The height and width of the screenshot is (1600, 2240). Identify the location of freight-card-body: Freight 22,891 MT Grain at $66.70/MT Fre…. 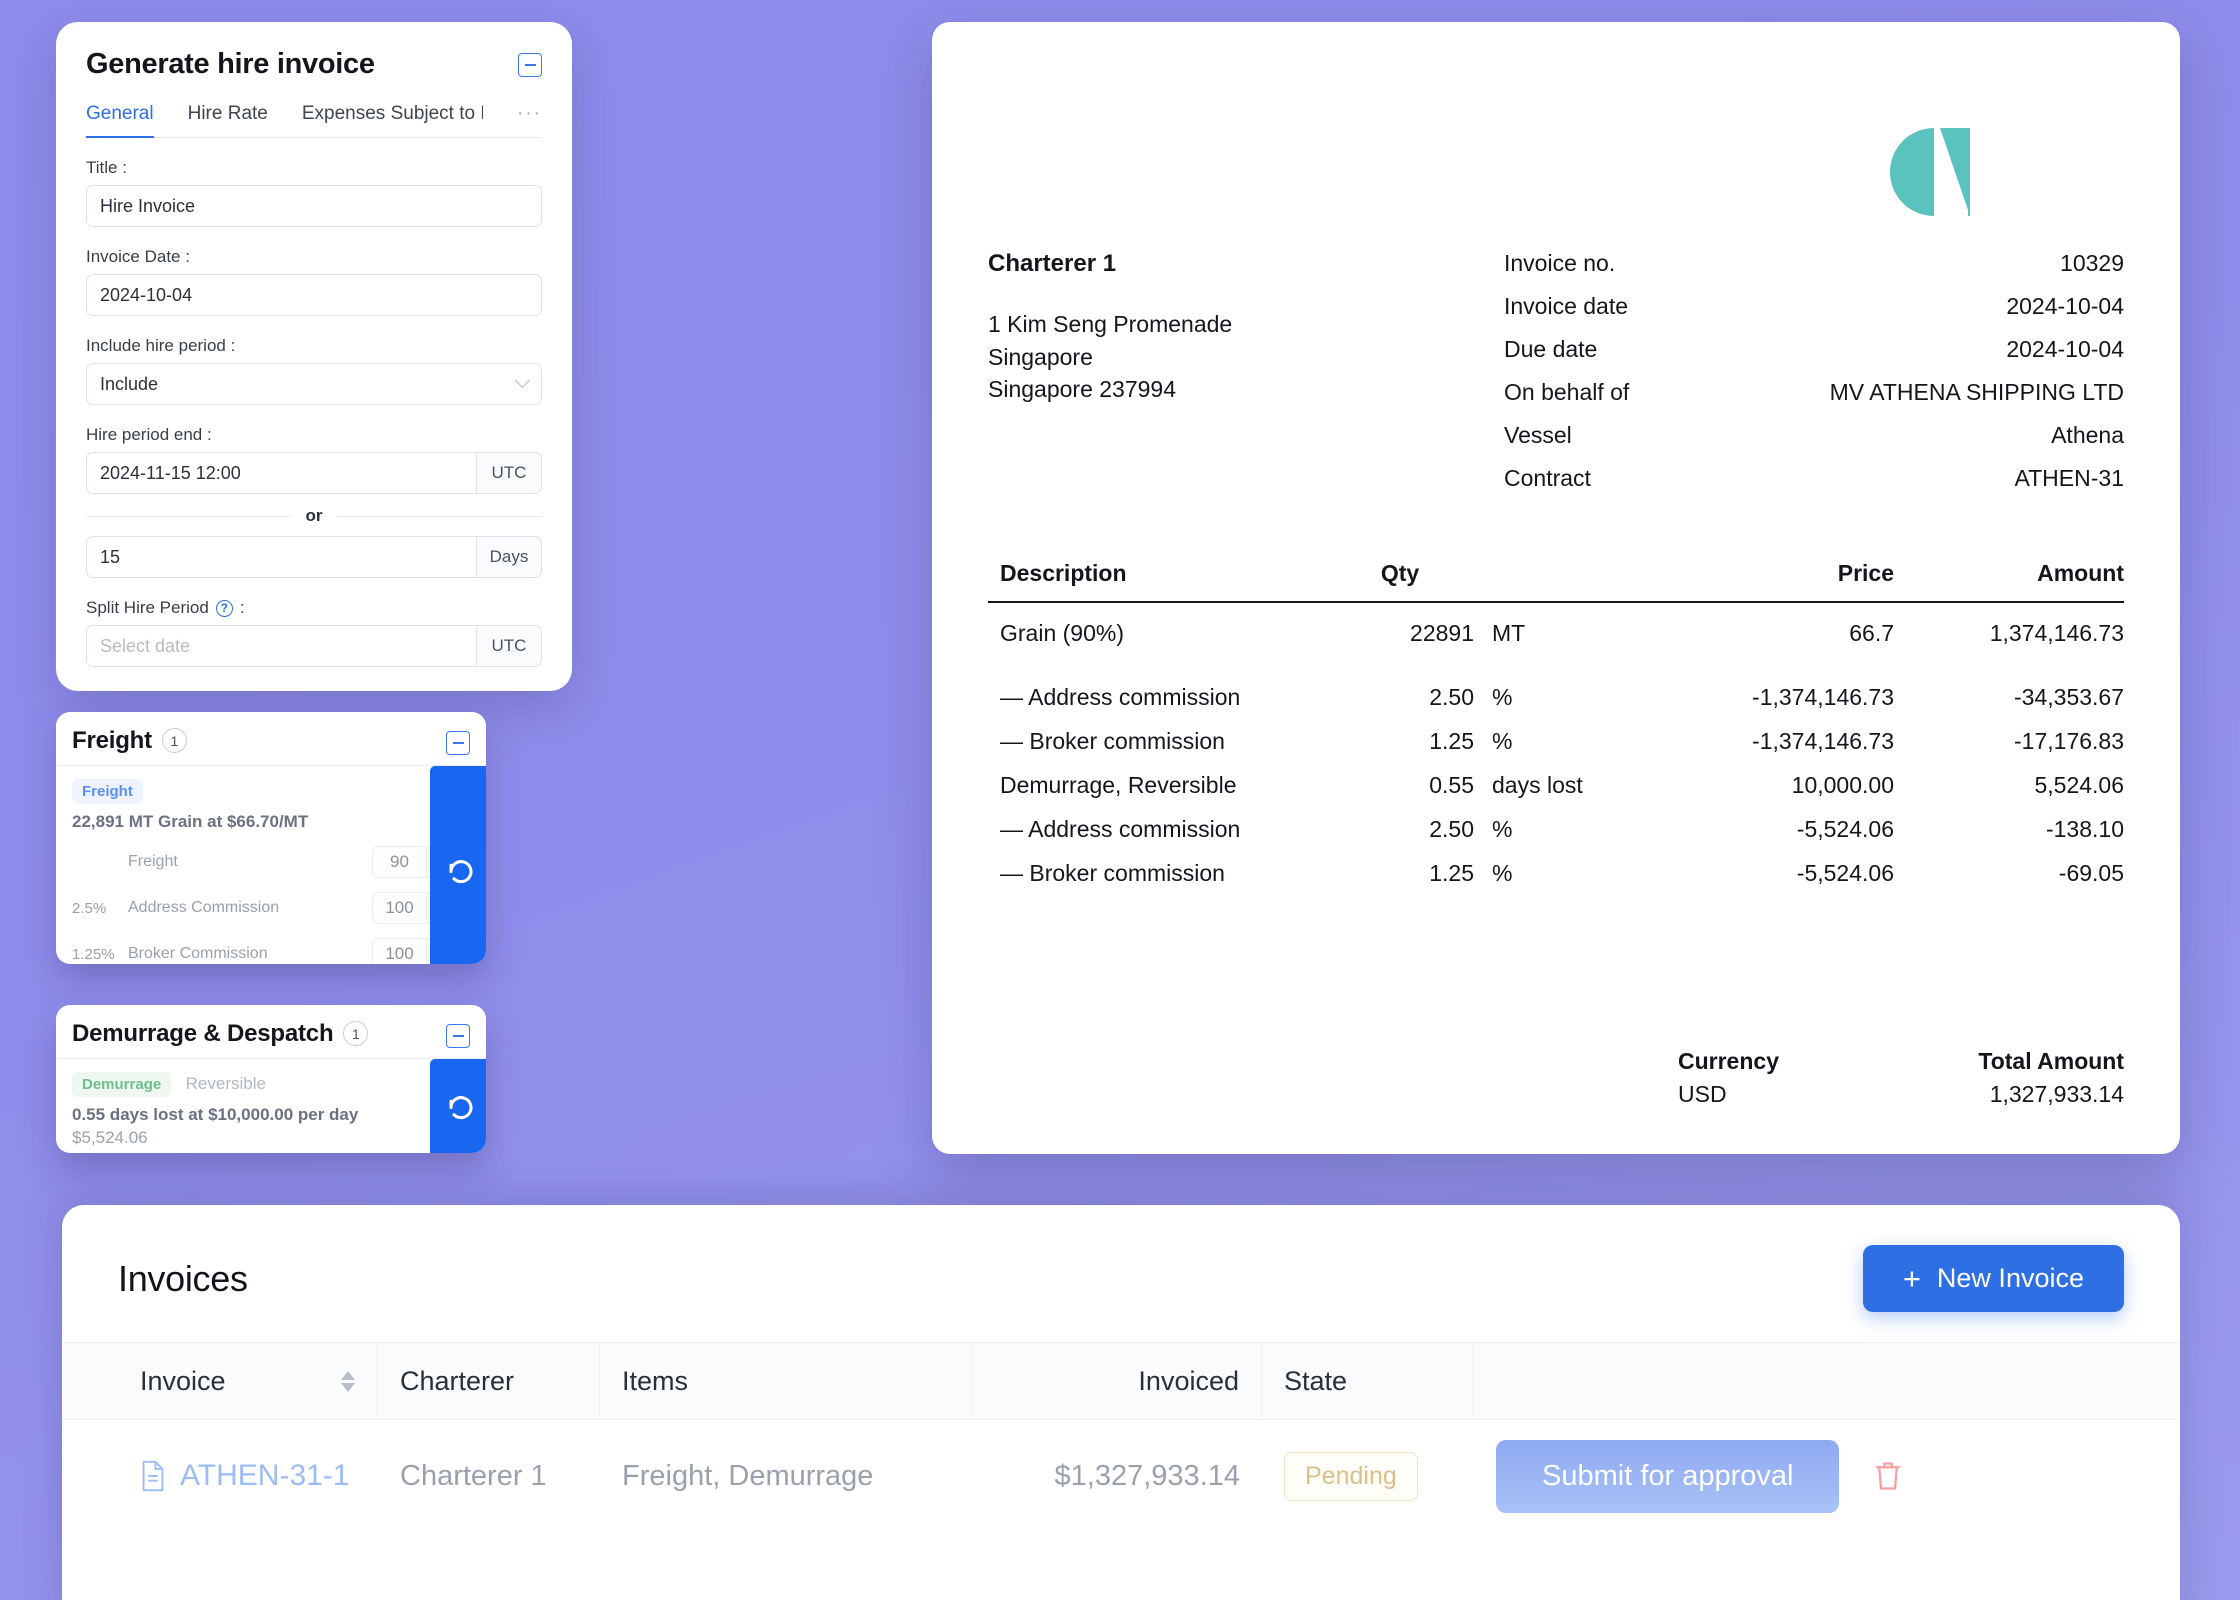
(271, 865).